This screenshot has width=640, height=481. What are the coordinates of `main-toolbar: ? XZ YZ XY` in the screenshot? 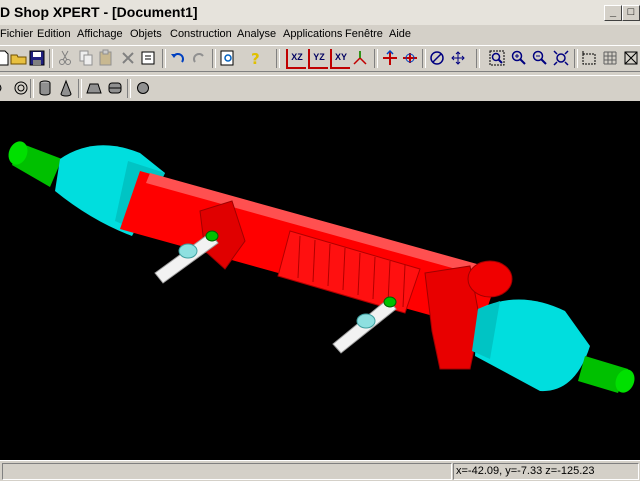 It's located at (320, 58).